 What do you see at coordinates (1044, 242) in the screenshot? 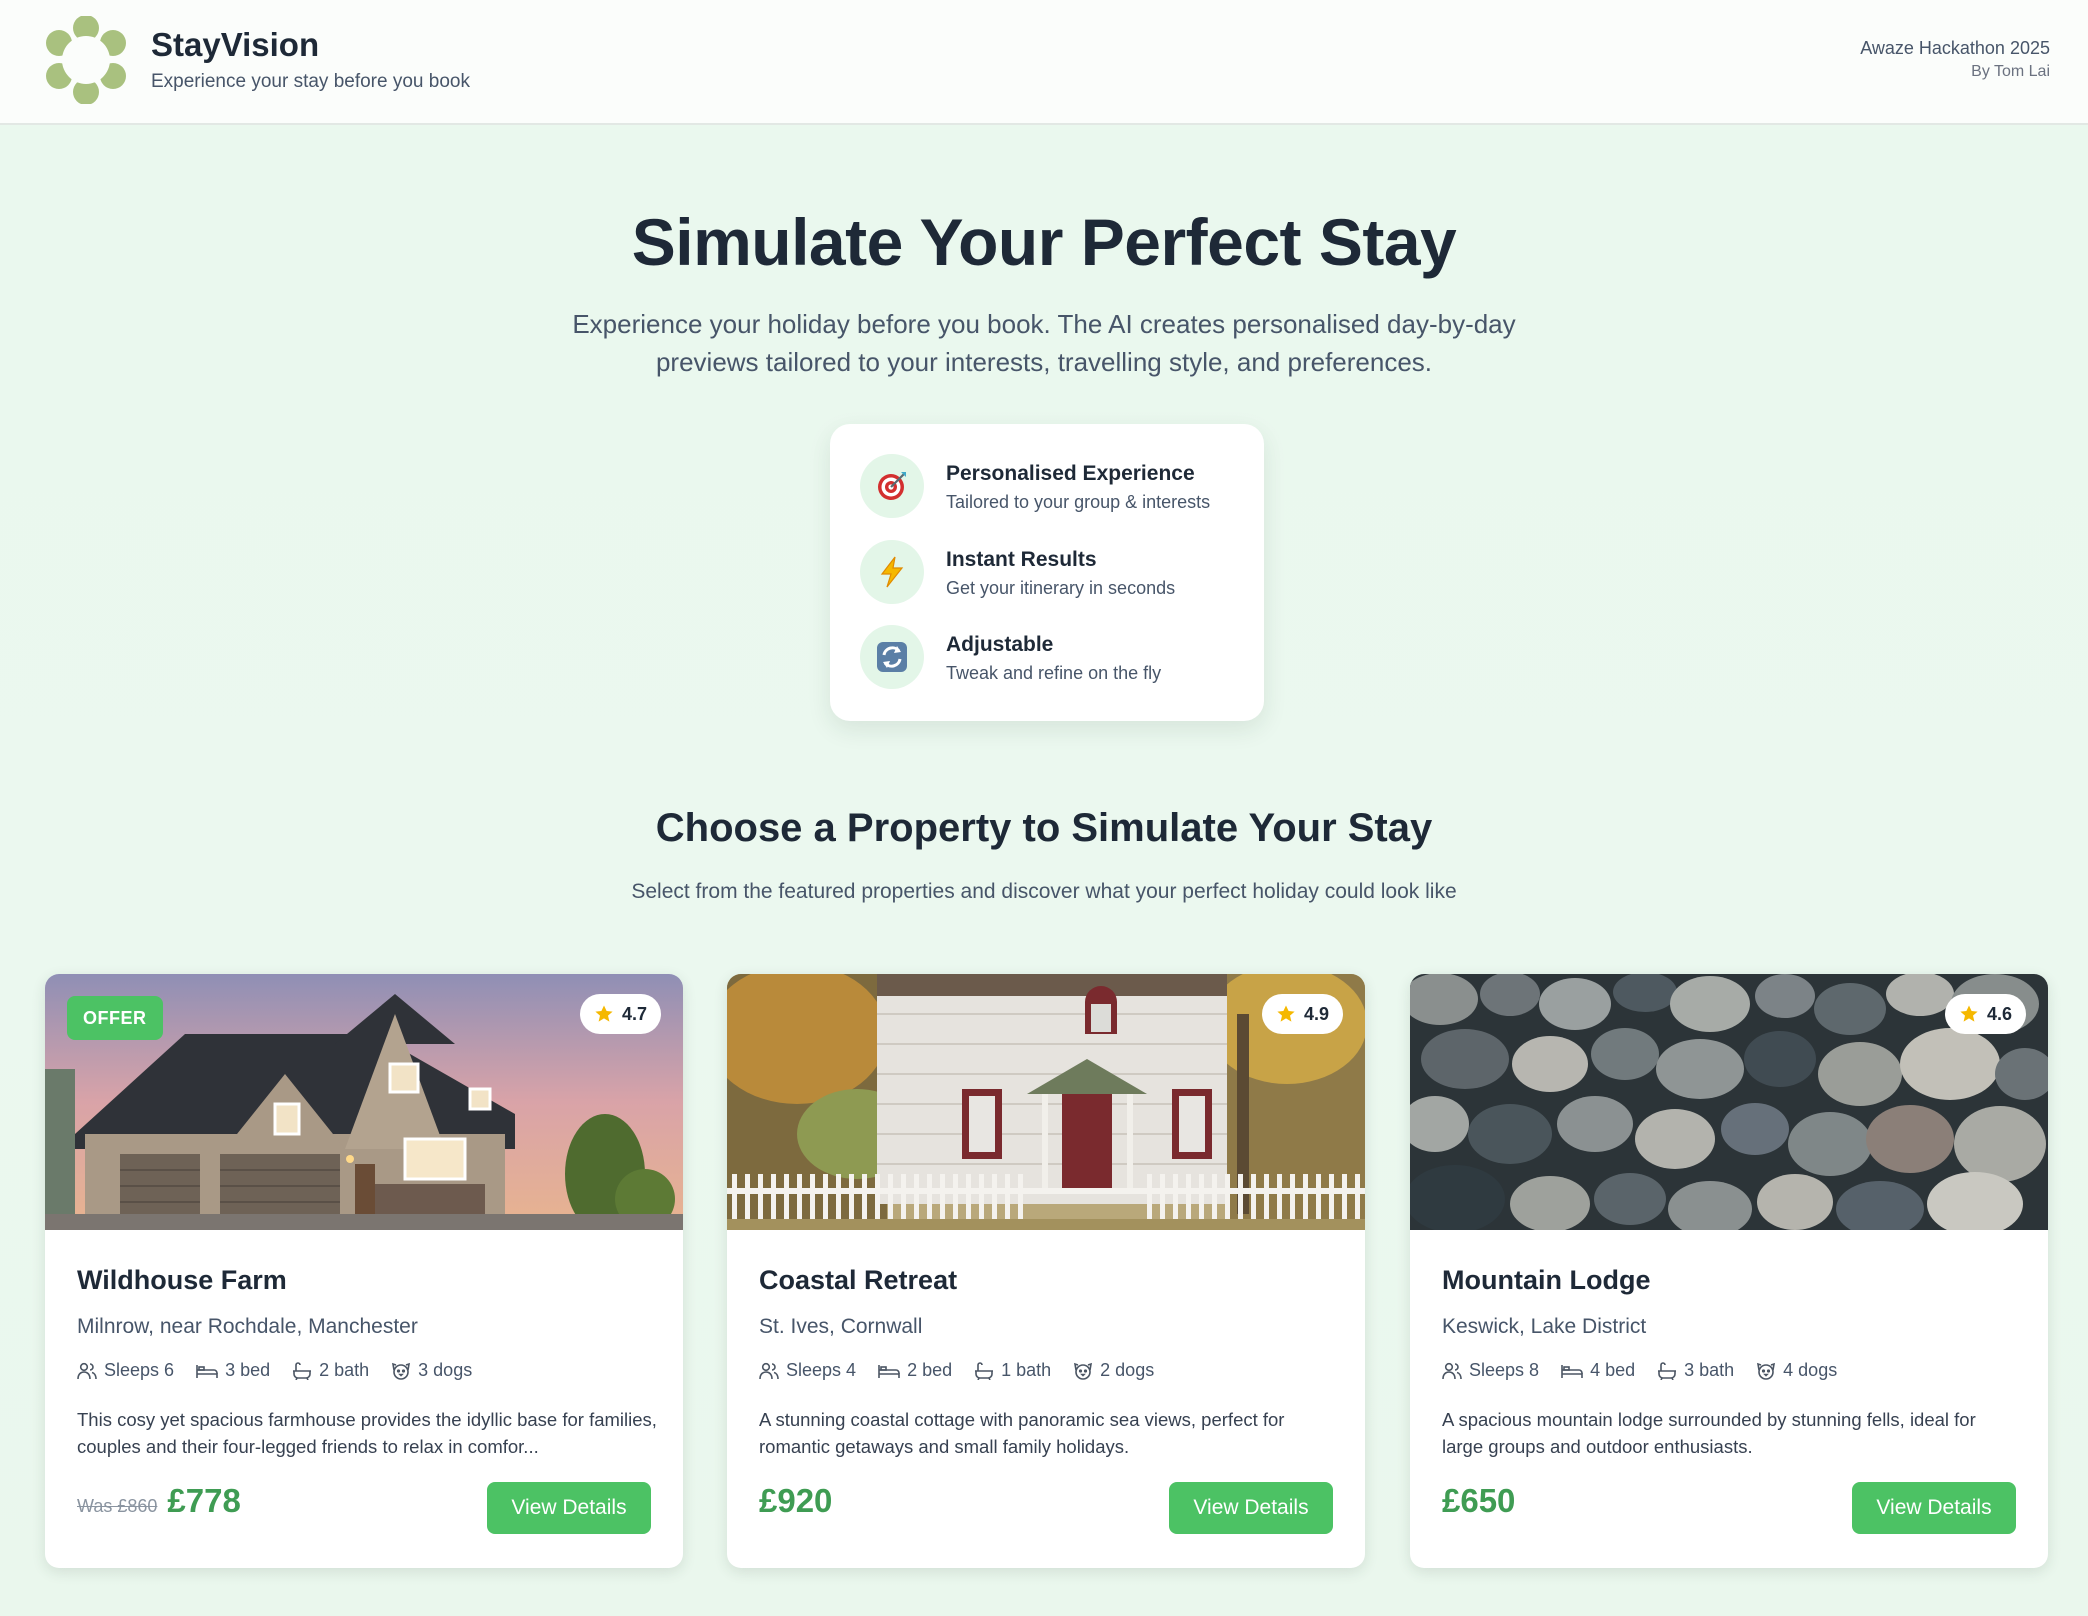
I see `hero-title: Simulate Your Perfect Stay` at bounding box center [1044, 242].